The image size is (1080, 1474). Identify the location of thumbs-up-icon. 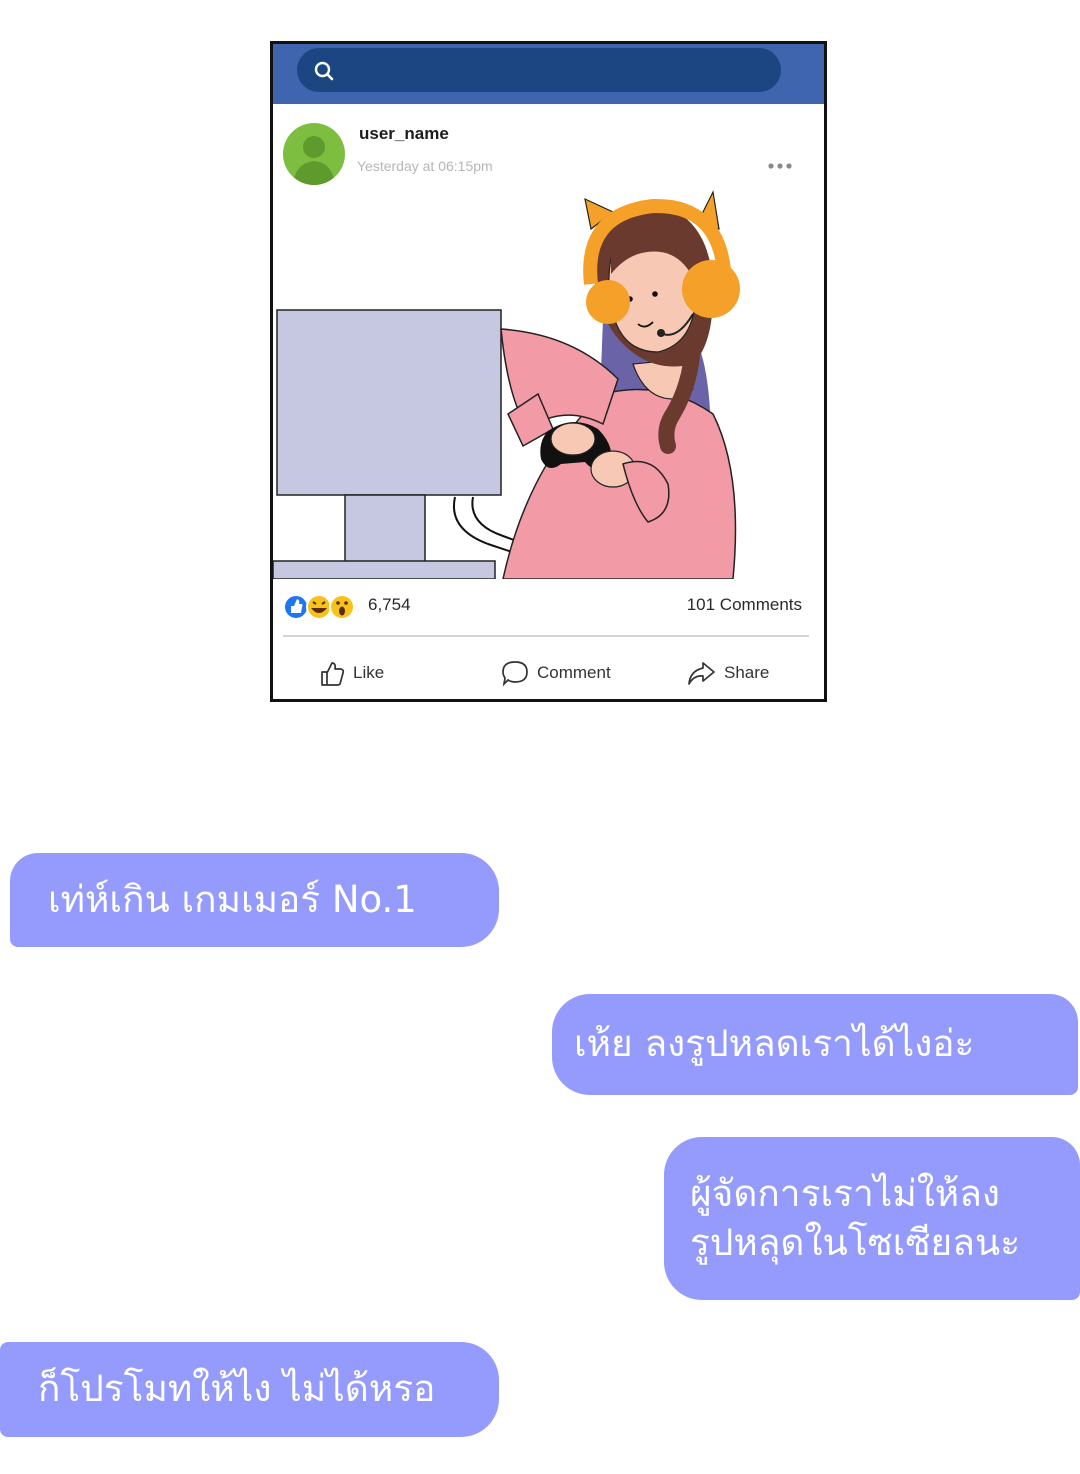
(333, 674).